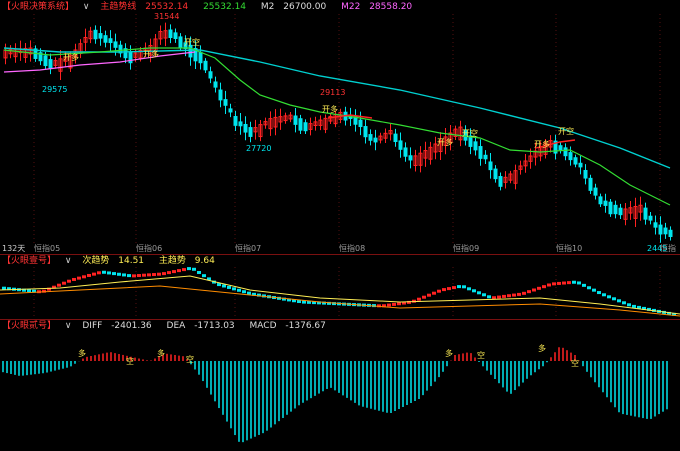 This screenshot has height=451, width=680. Describe the element at coordinates (352, 248) in the screenshot. I see `x-label: 恒指08` at that location.